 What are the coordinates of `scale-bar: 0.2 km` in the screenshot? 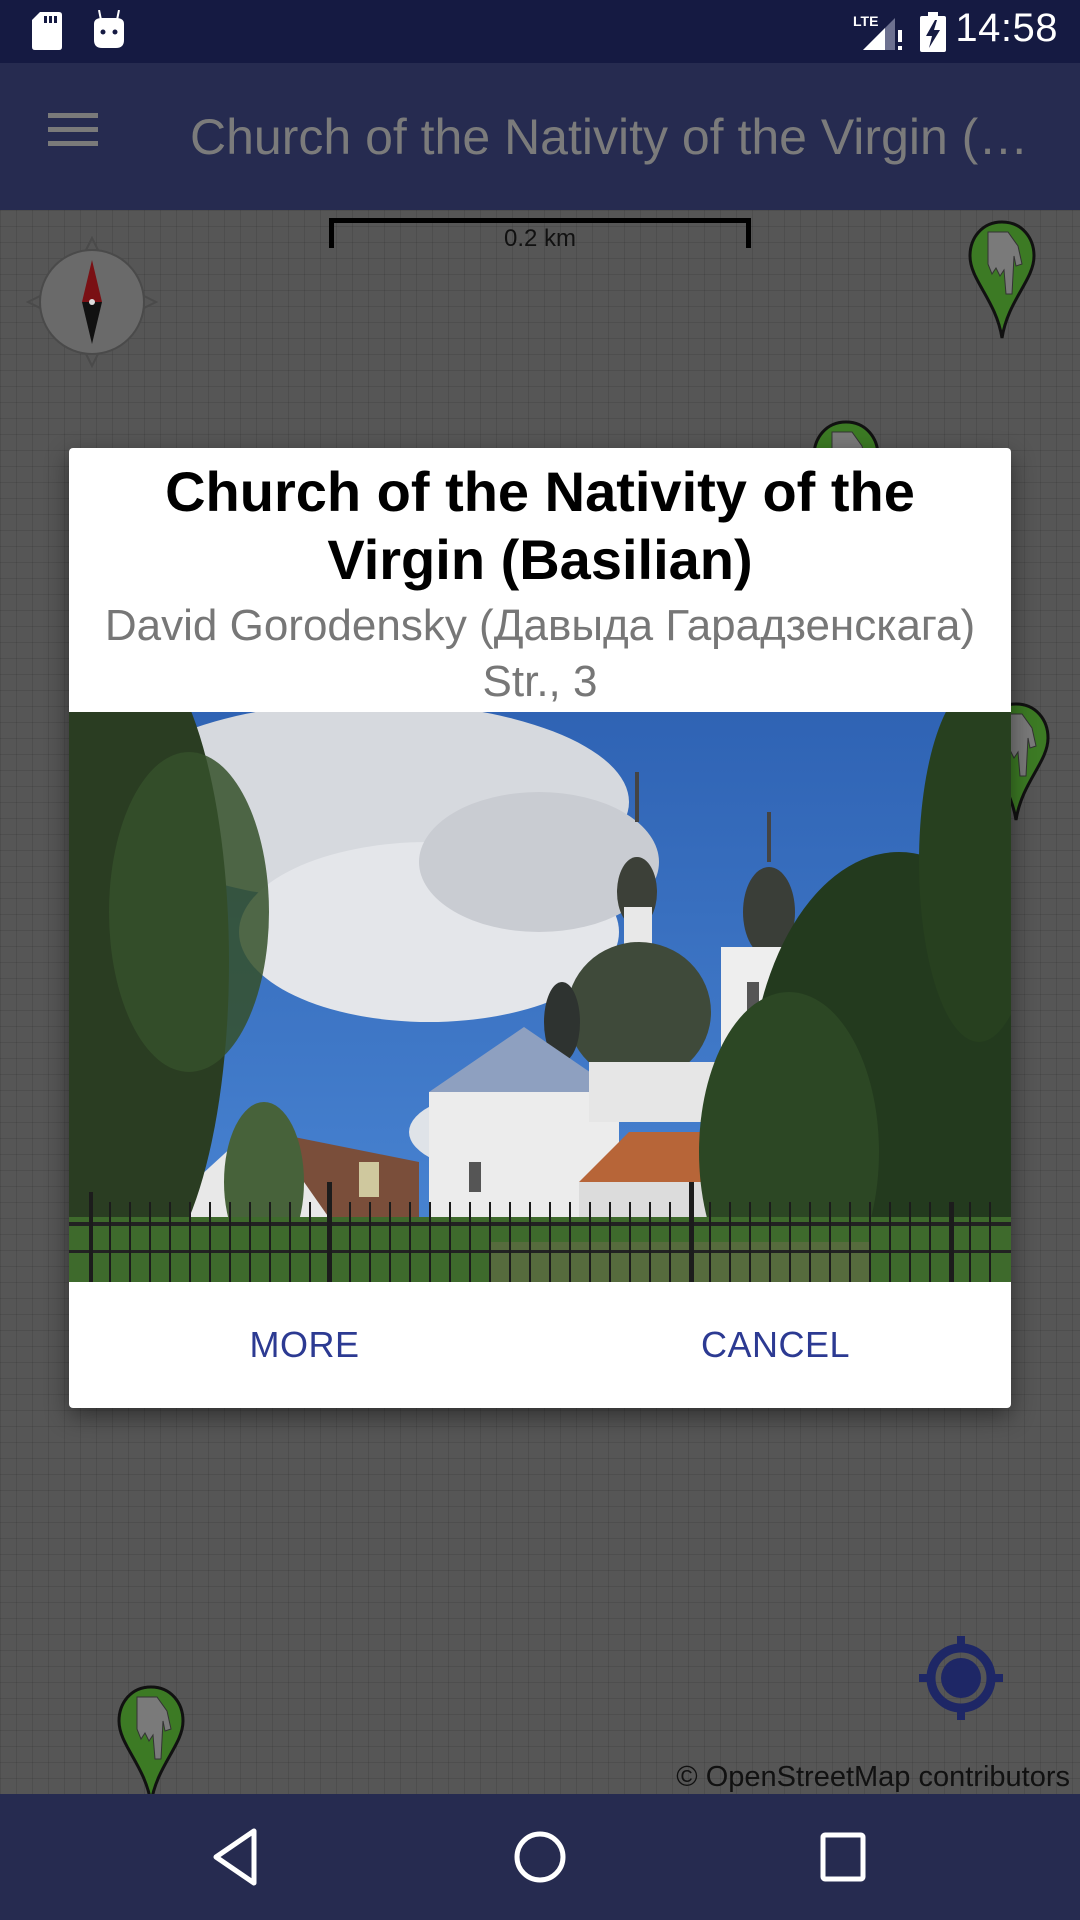 It's located at (540, 235).